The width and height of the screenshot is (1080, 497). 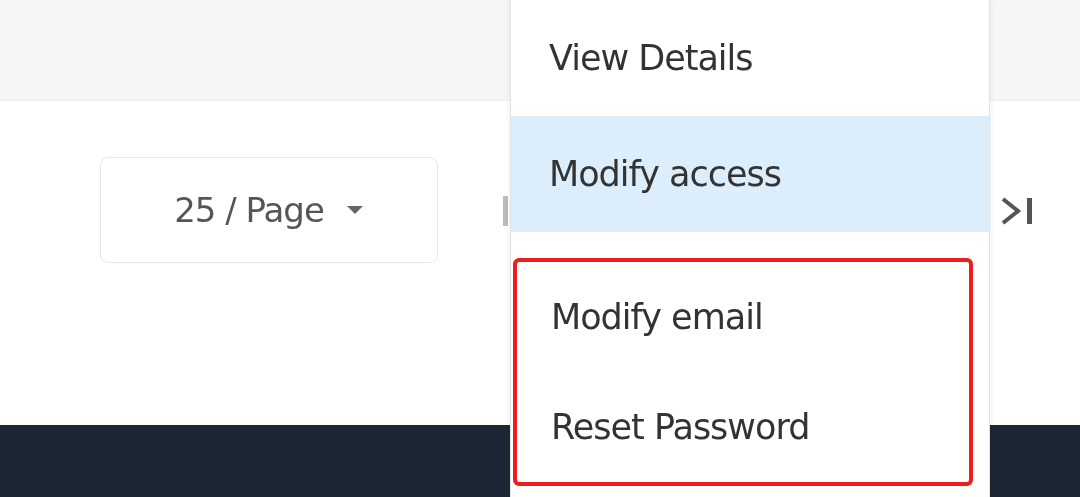 What do you see at coordinates (750, 174) in the screenshot?
I see `menu-item: Modify access` at bounding box center [750, 174].